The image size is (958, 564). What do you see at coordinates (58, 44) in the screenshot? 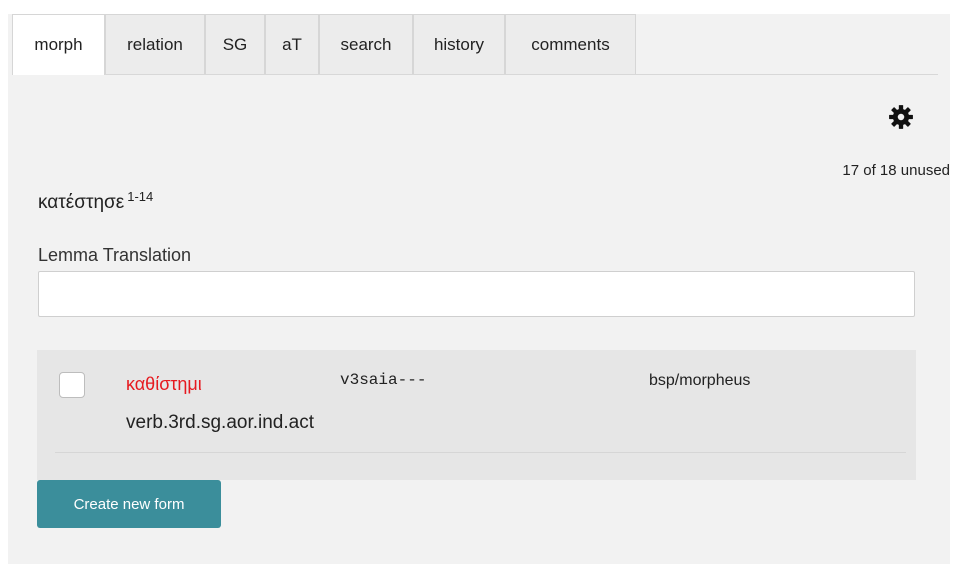
I see `tab-morph: morph` at bounding box center [58, 44].